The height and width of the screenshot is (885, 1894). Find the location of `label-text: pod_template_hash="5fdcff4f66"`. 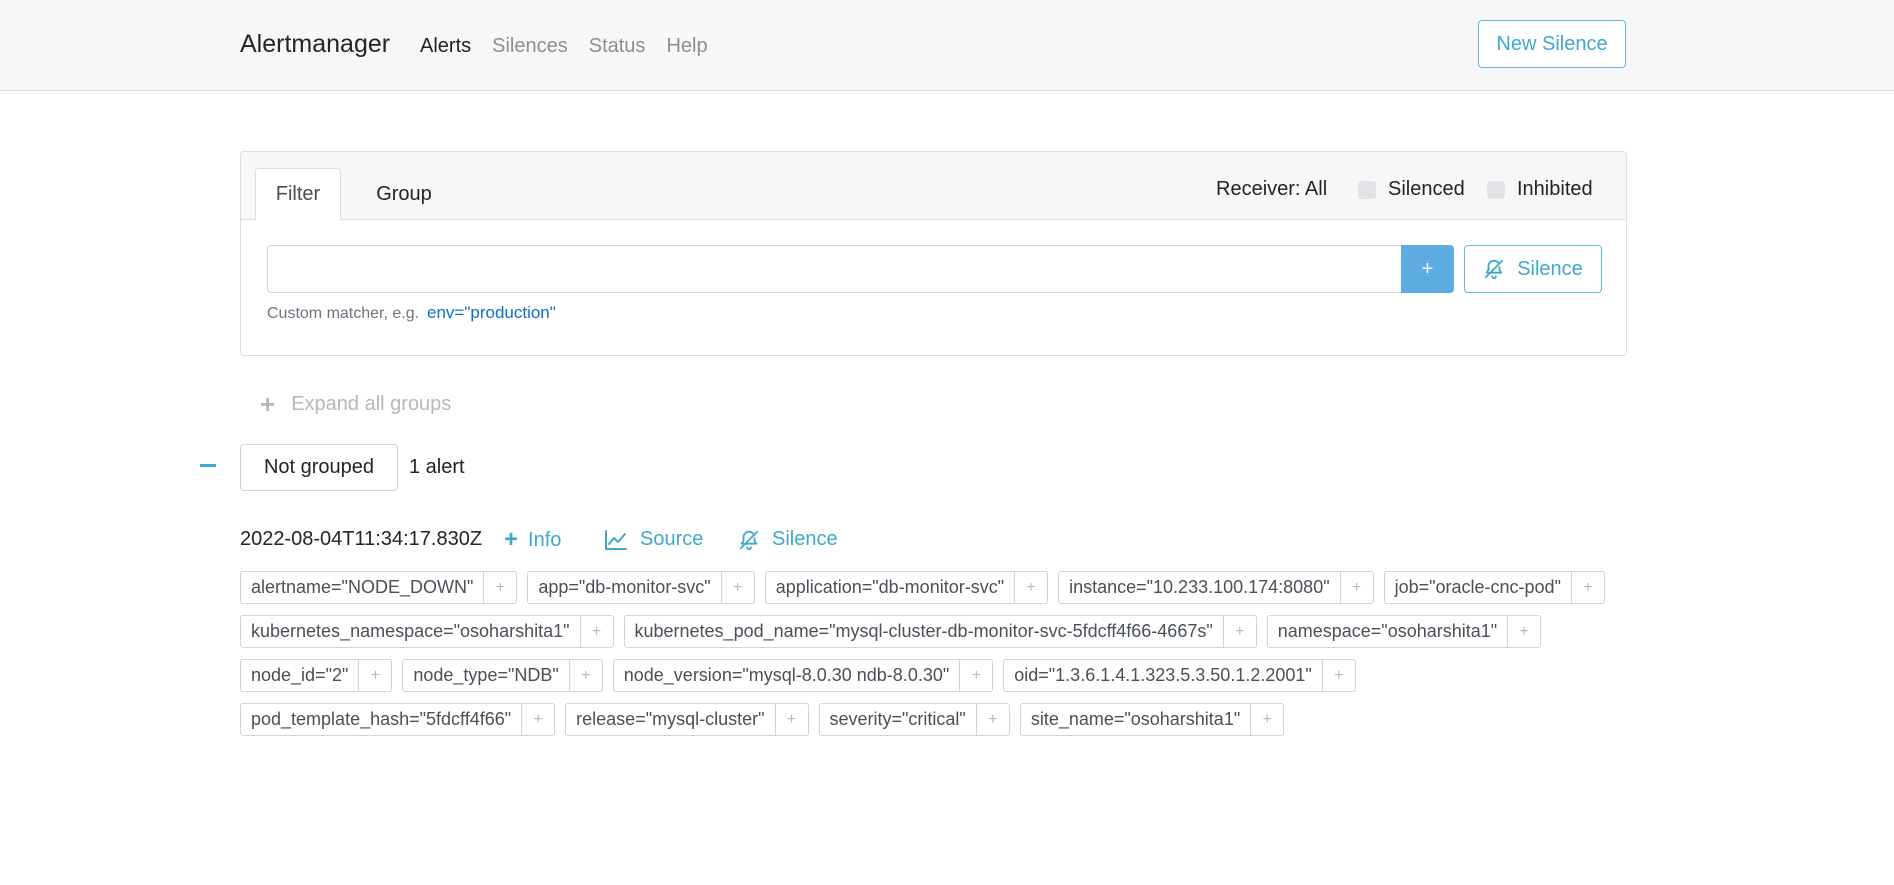

label-text: pod_template_hash="5fdcff4f66" is located at coordinates (381, 719).